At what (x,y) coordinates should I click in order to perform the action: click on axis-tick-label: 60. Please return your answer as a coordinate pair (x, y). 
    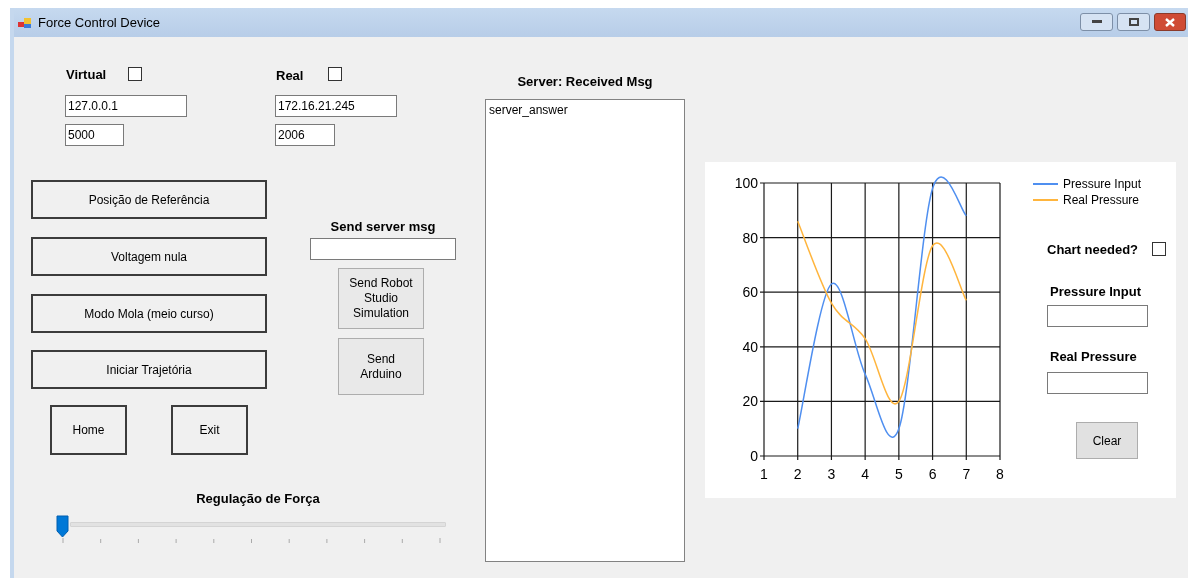
    Looking at the image, I should click on (750, 292).